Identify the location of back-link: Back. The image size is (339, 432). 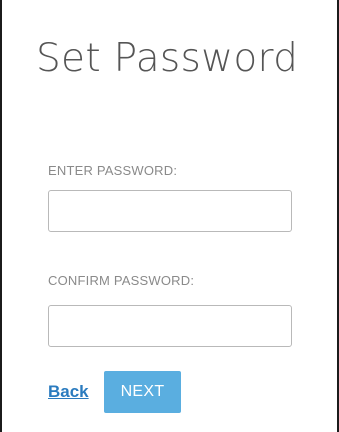
(68, 392).